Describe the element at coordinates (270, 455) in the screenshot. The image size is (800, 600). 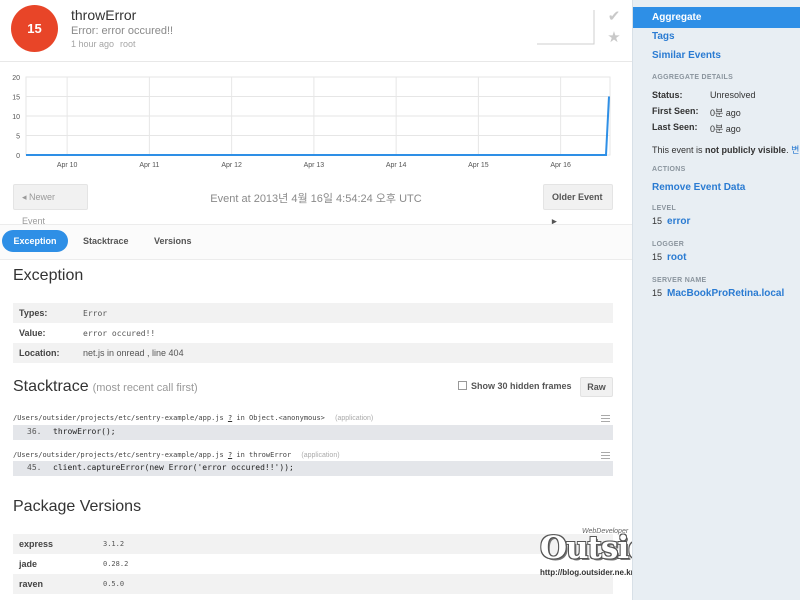
I see `frame-function: throwError` at that location.